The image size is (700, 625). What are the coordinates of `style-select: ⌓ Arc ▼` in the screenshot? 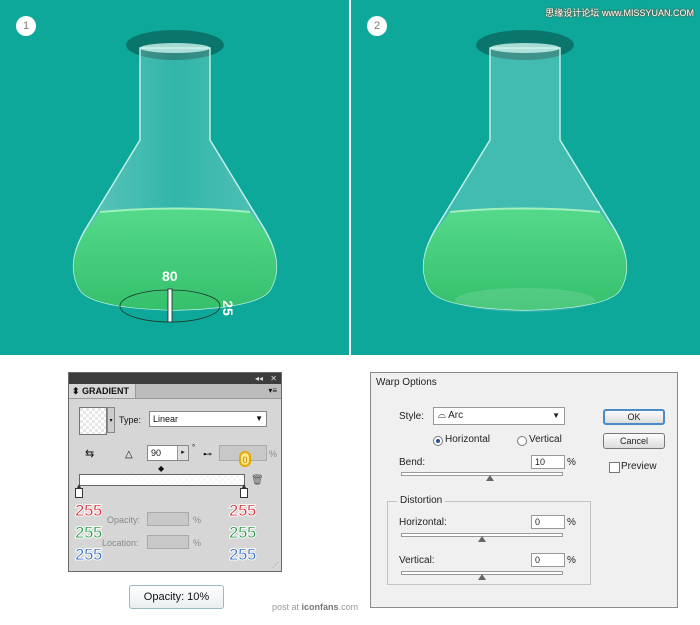 It's located at (499, 416).